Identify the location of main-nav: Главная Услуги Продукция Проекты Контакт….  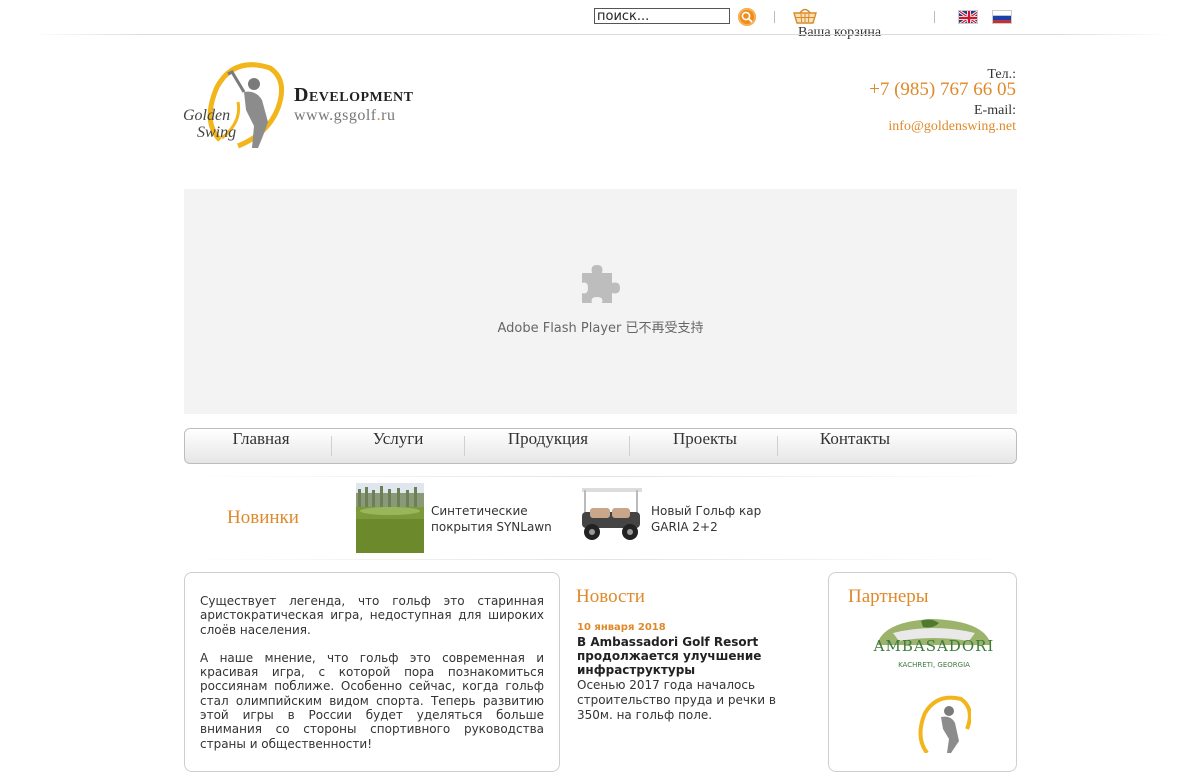
(600, 446).